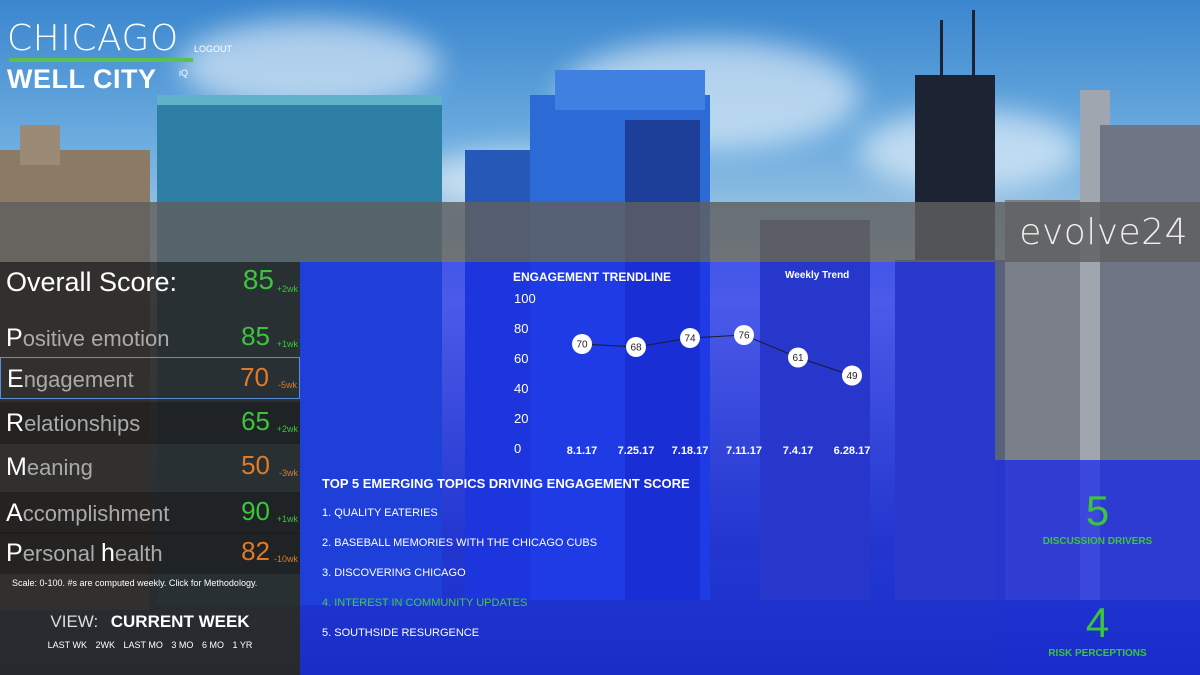 Image resolution: width=1200 pixels, height=675 pixels. Describe the element at coordinates (1097, 567) in the screenshot. I see `kpi-panel: 5 DISCUSSION DRIVERS 4 RISK PERCEPTIONS` at that location.